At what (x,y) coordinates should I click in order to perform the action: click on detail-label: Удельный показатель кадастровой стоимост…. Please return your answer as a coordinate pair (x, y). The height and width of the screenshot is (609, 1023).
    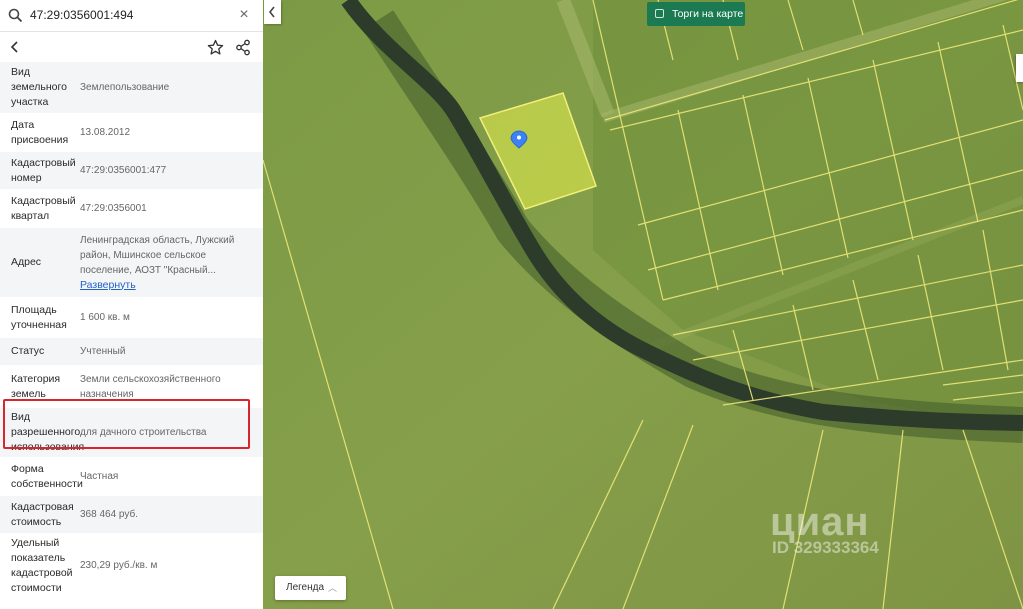
    Looking at the image, I should click on (42, 565).